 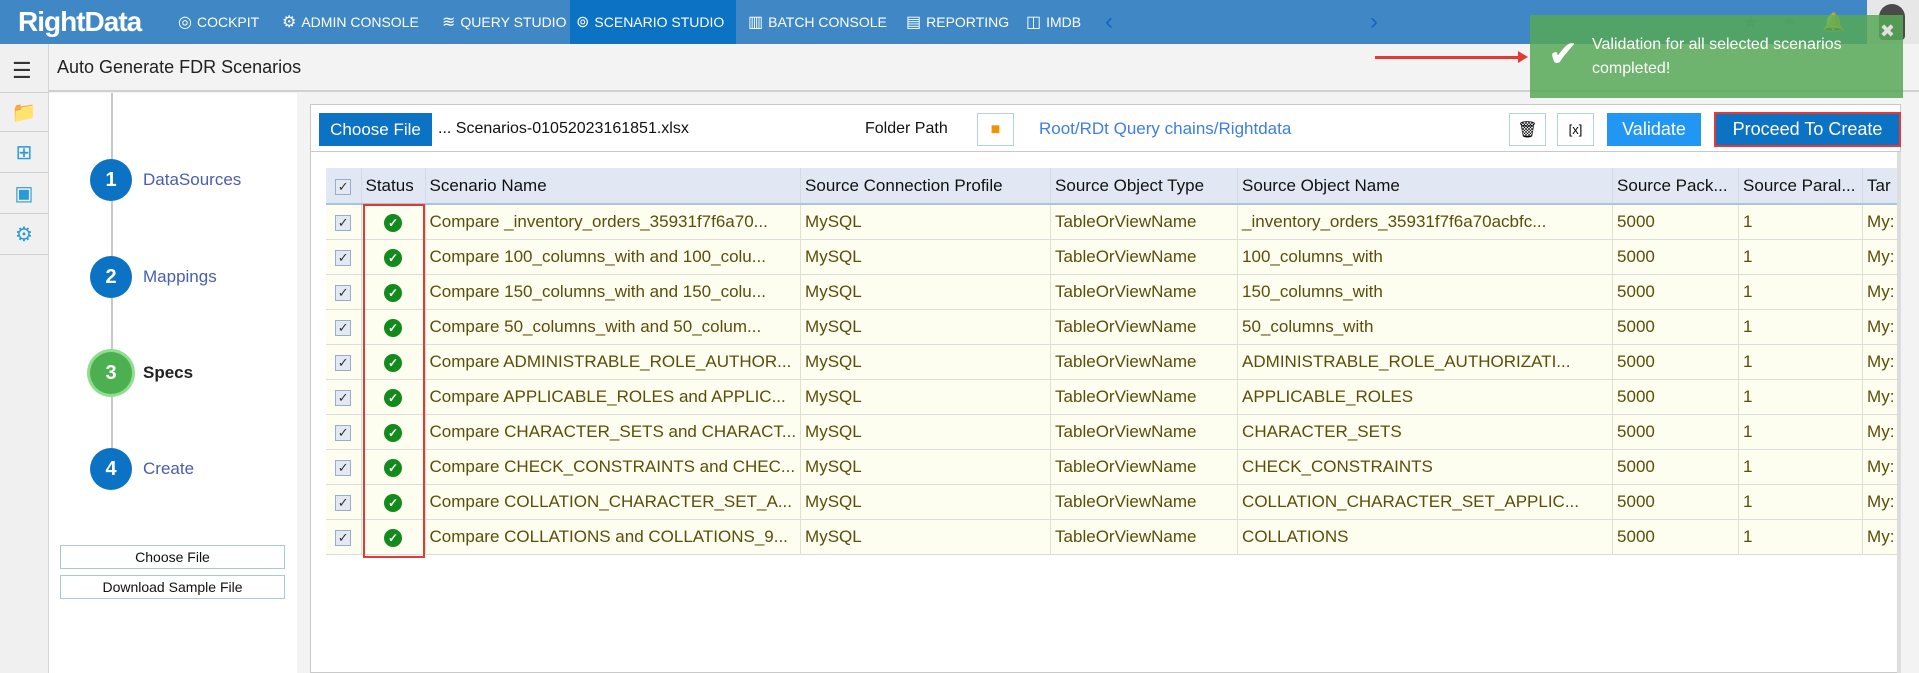 What do you see at coordinates (1887, 31) in the screenshot?
I see `close-icon: ✖` at bounding box center [1887, 31].